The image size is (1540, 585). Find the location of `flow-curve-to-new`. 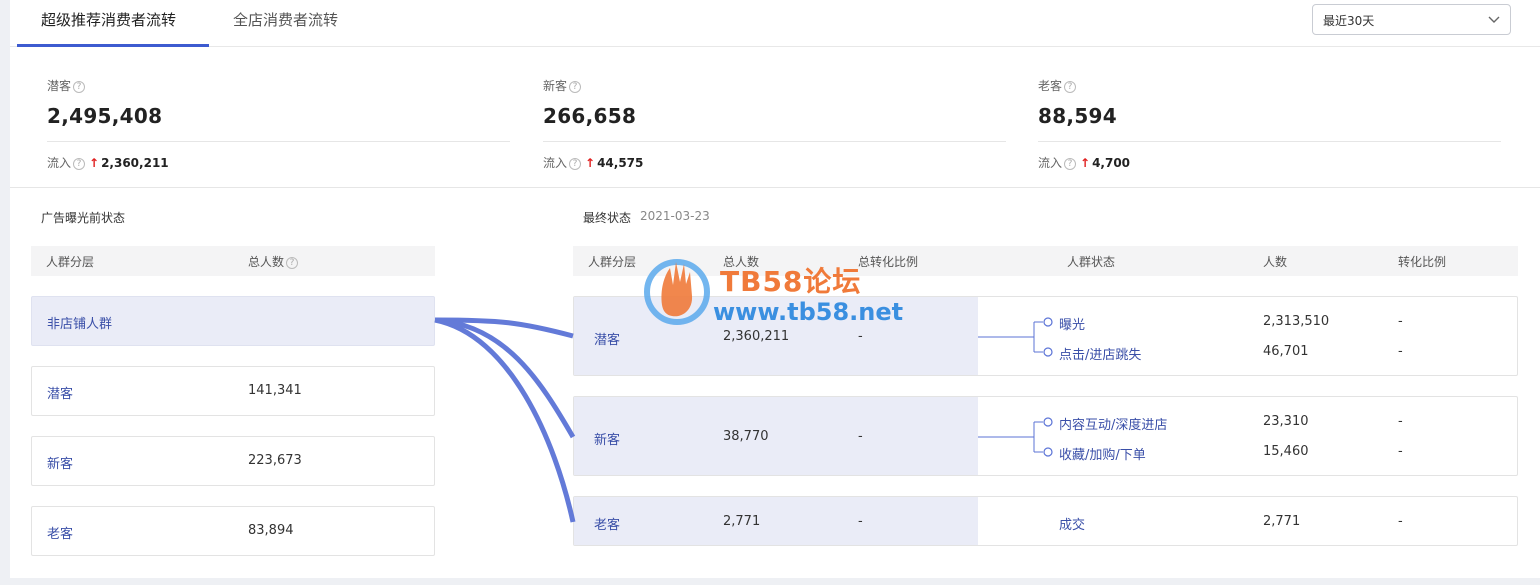

flow-curve-to-new is located at coordinates (505, 378).